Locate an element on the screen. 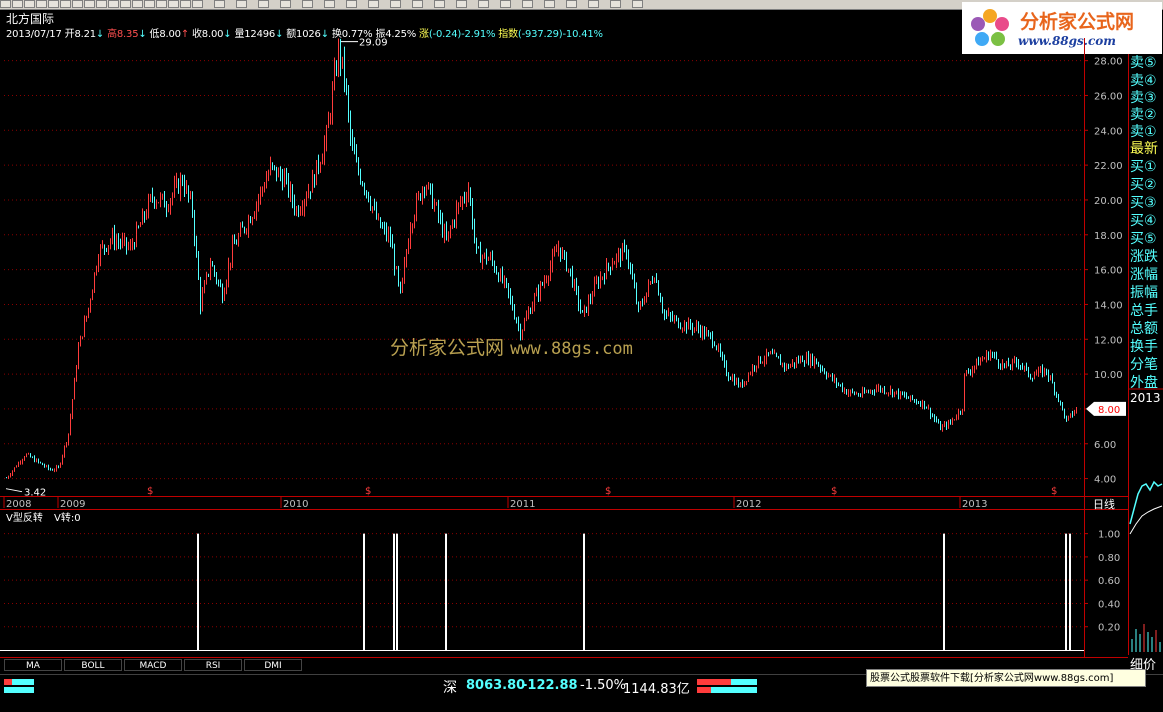 The height and width of the screenshot is (712, 1163). y-tick-label: 16.00 is located at coordinates (1108, 271).